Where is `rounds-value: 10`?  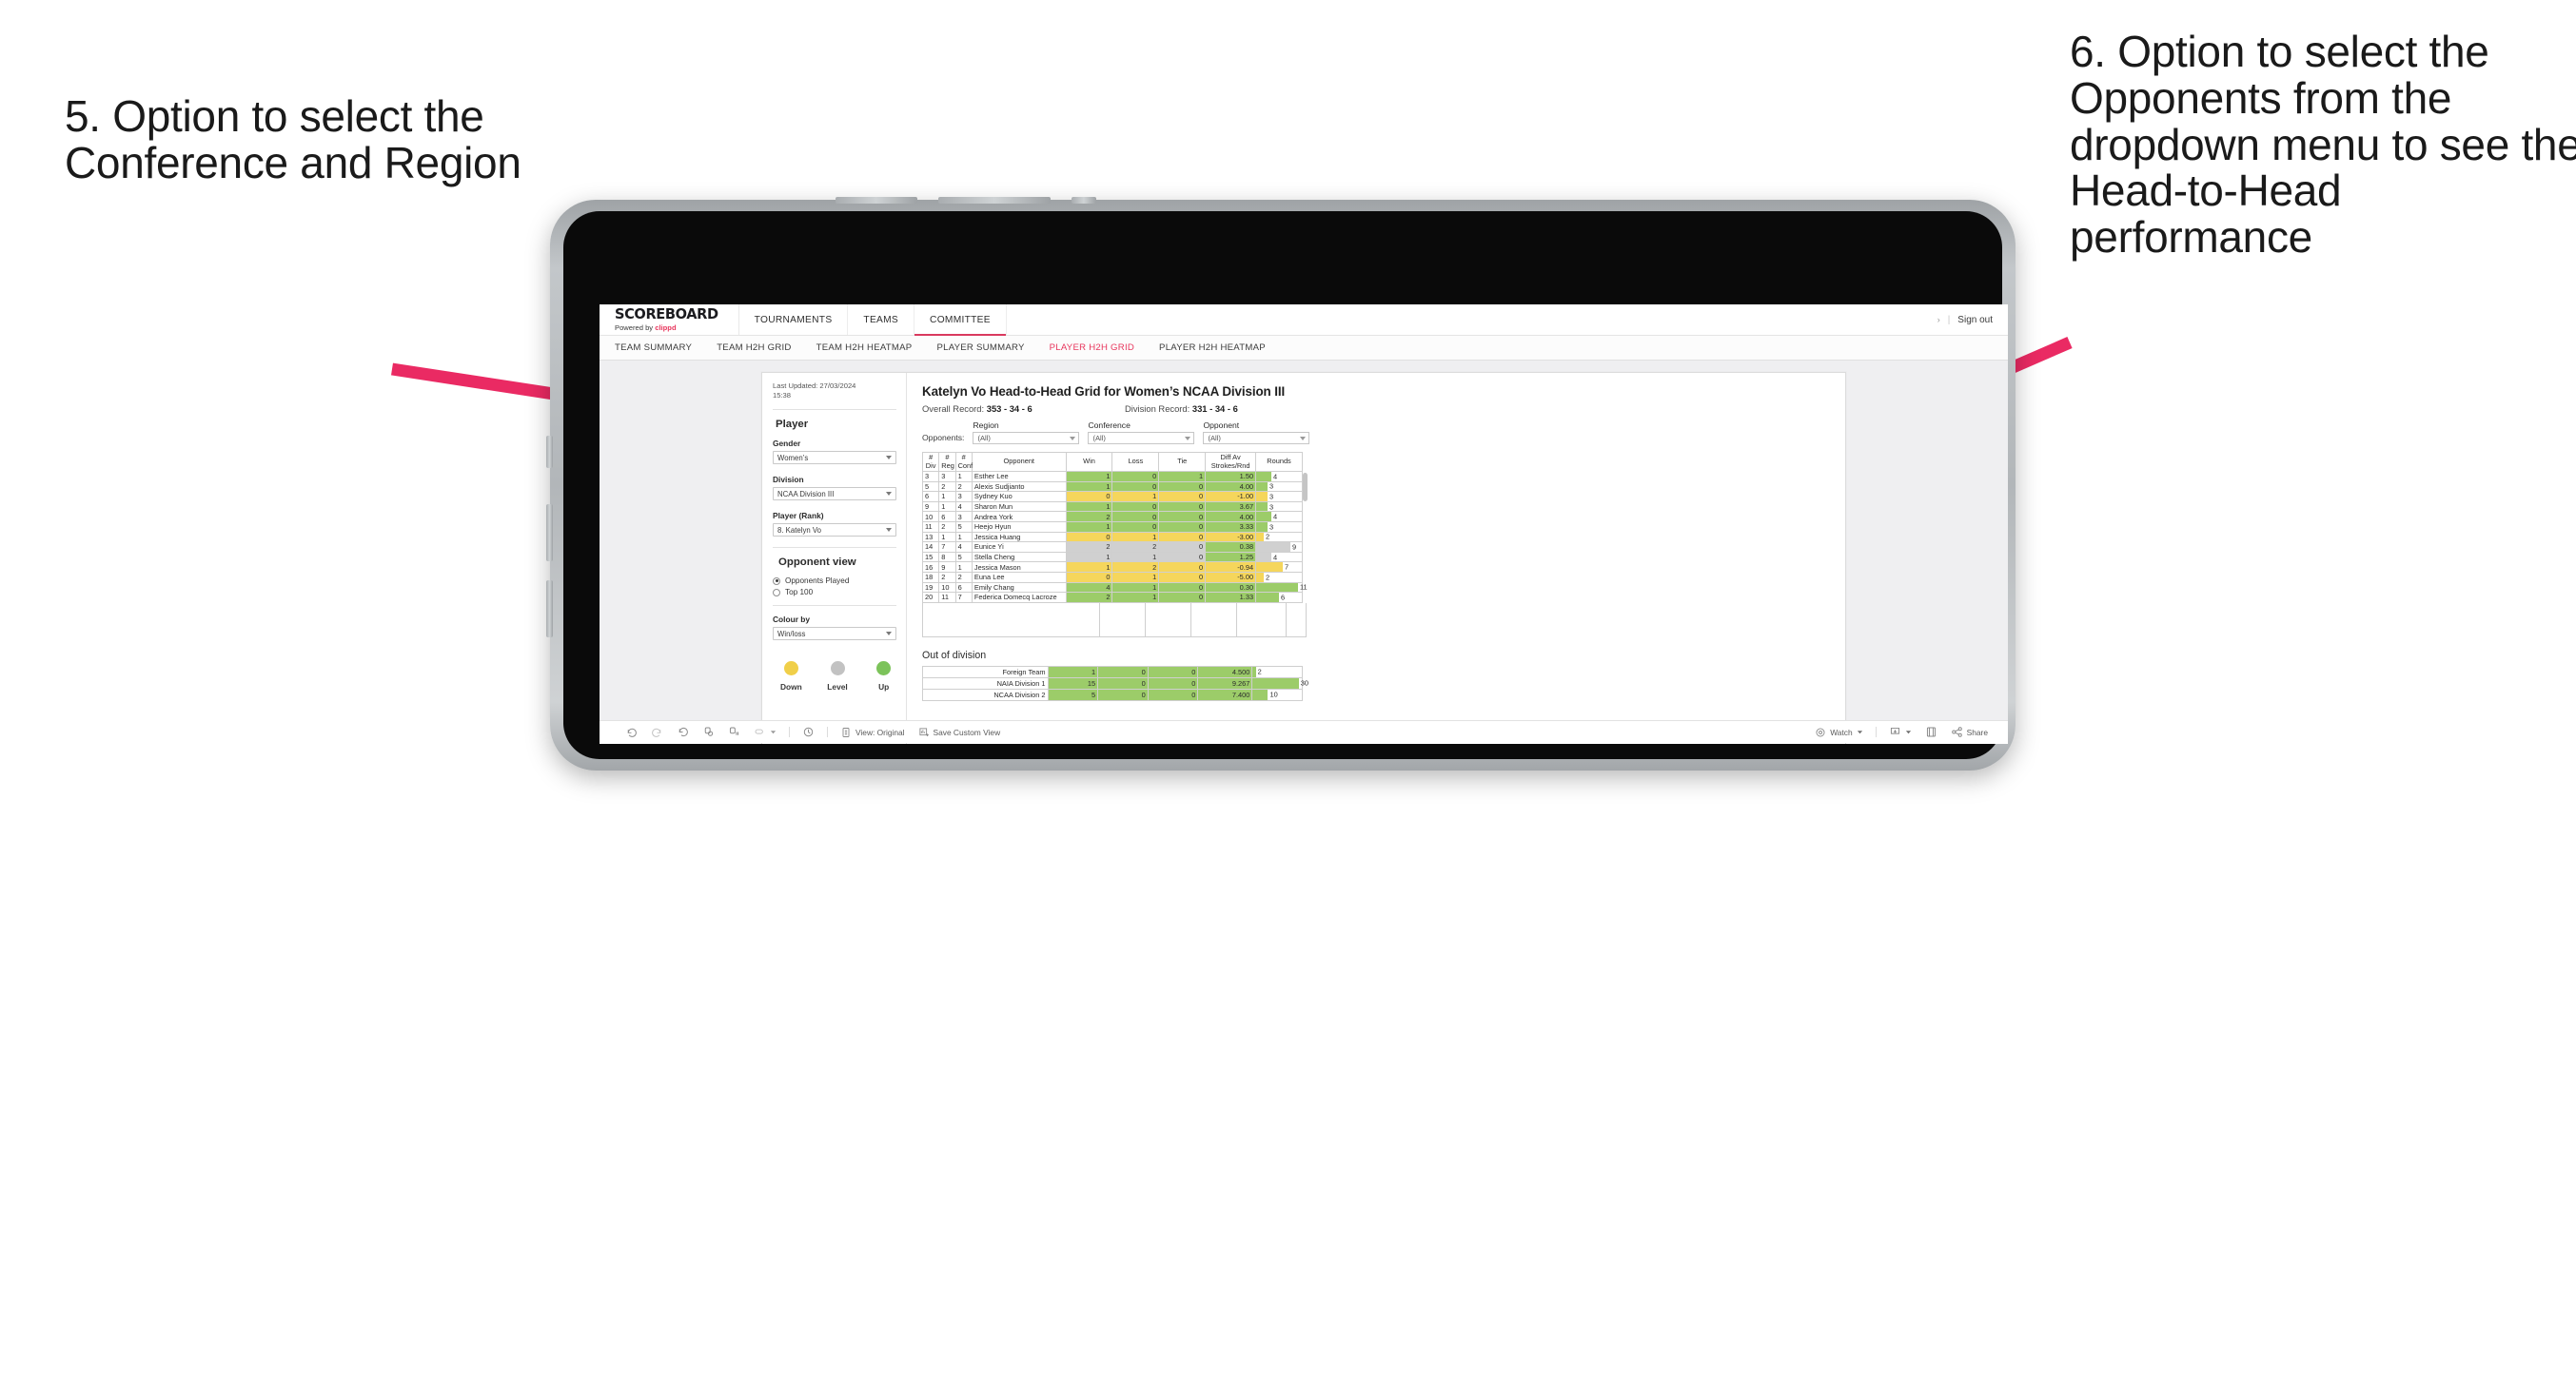 rounds-value: 10 is located at coordinates (1273, 694).